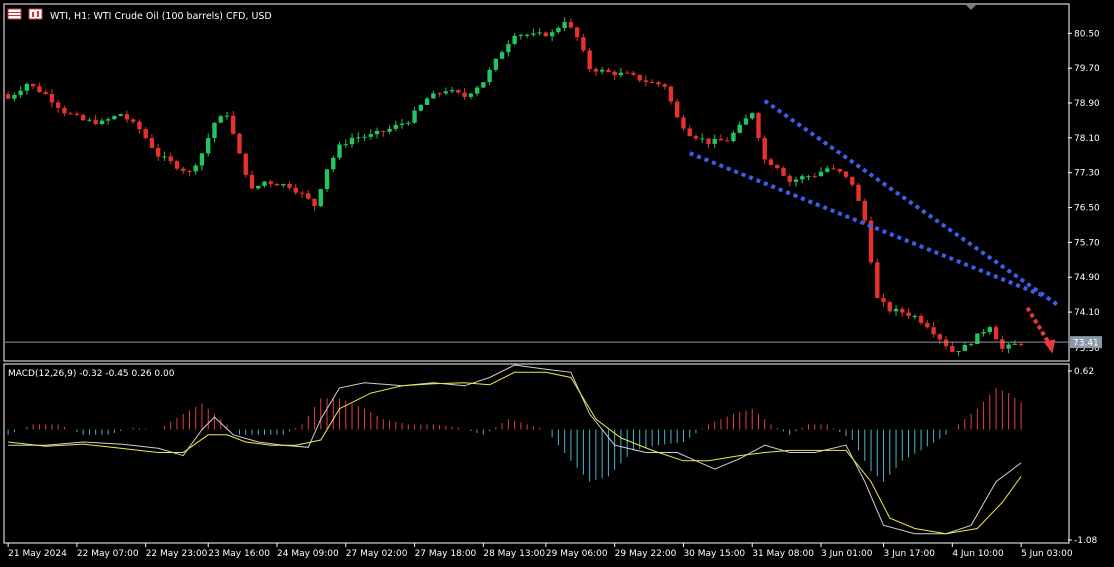  I want to click on macd-tick-label: -1.08, so click(1086, 541).